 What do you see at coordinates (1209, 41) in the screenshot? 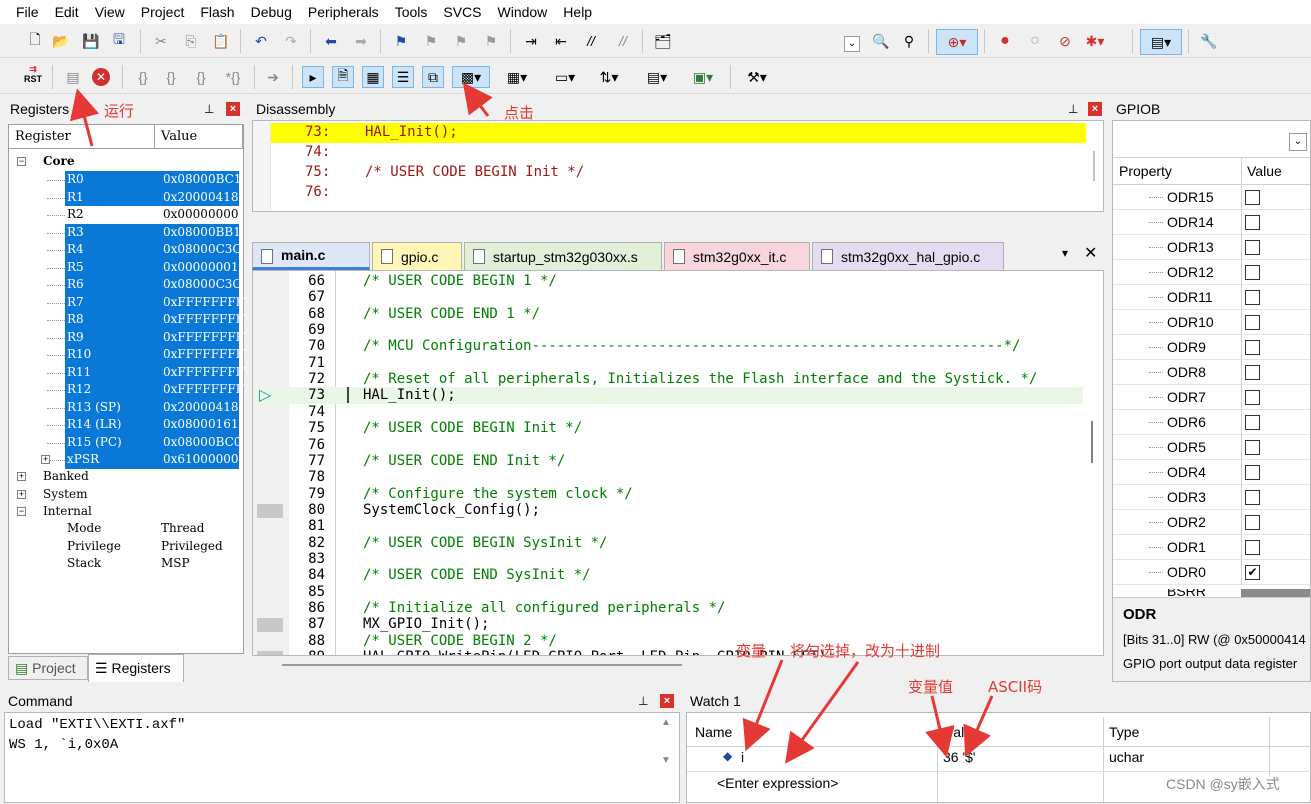
I see `configure-icon: 🔧` at bounding box center [1209, 41].